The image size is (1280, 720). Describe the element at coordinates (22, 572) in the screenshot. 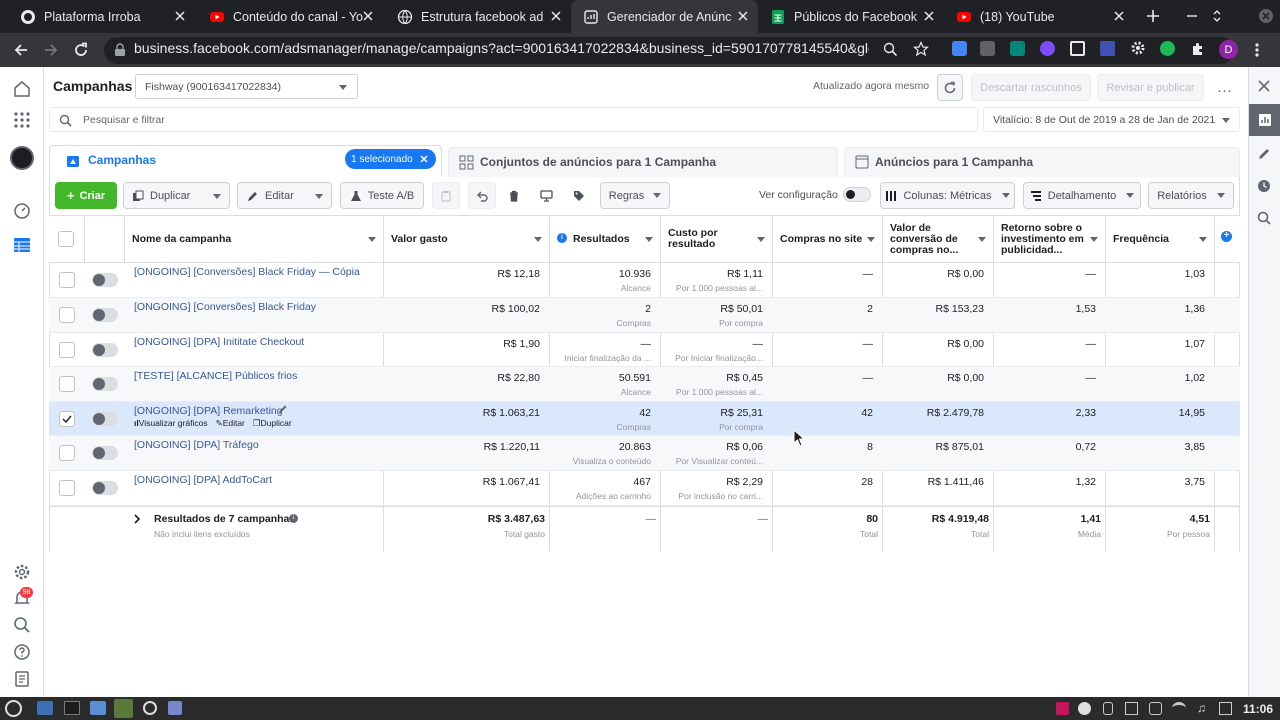

I see `settings-gear-icon` at that location.